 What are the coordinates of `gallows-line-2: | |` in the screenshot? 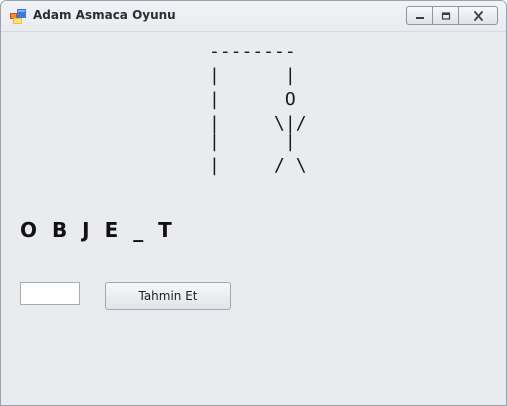 It's located at (252, 75).